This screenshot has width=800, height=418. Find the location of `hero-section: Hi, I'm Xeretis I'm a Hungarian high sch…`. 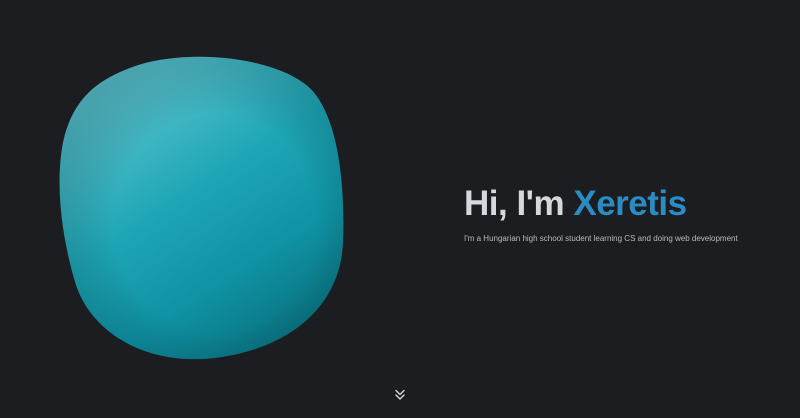

hero-section: Hi, I'm Xeretis I'm a Hungarian high sch… is located at coordinates (624, 213).